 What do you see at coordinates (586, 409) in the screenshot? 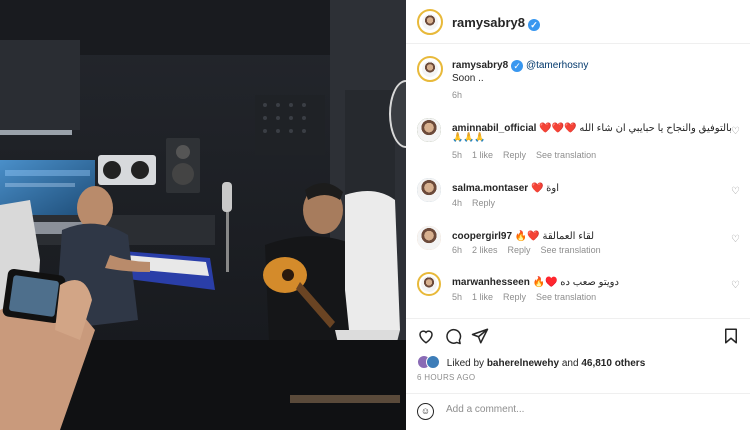
I see `add-comment-input` at bounding box center [586, 409].